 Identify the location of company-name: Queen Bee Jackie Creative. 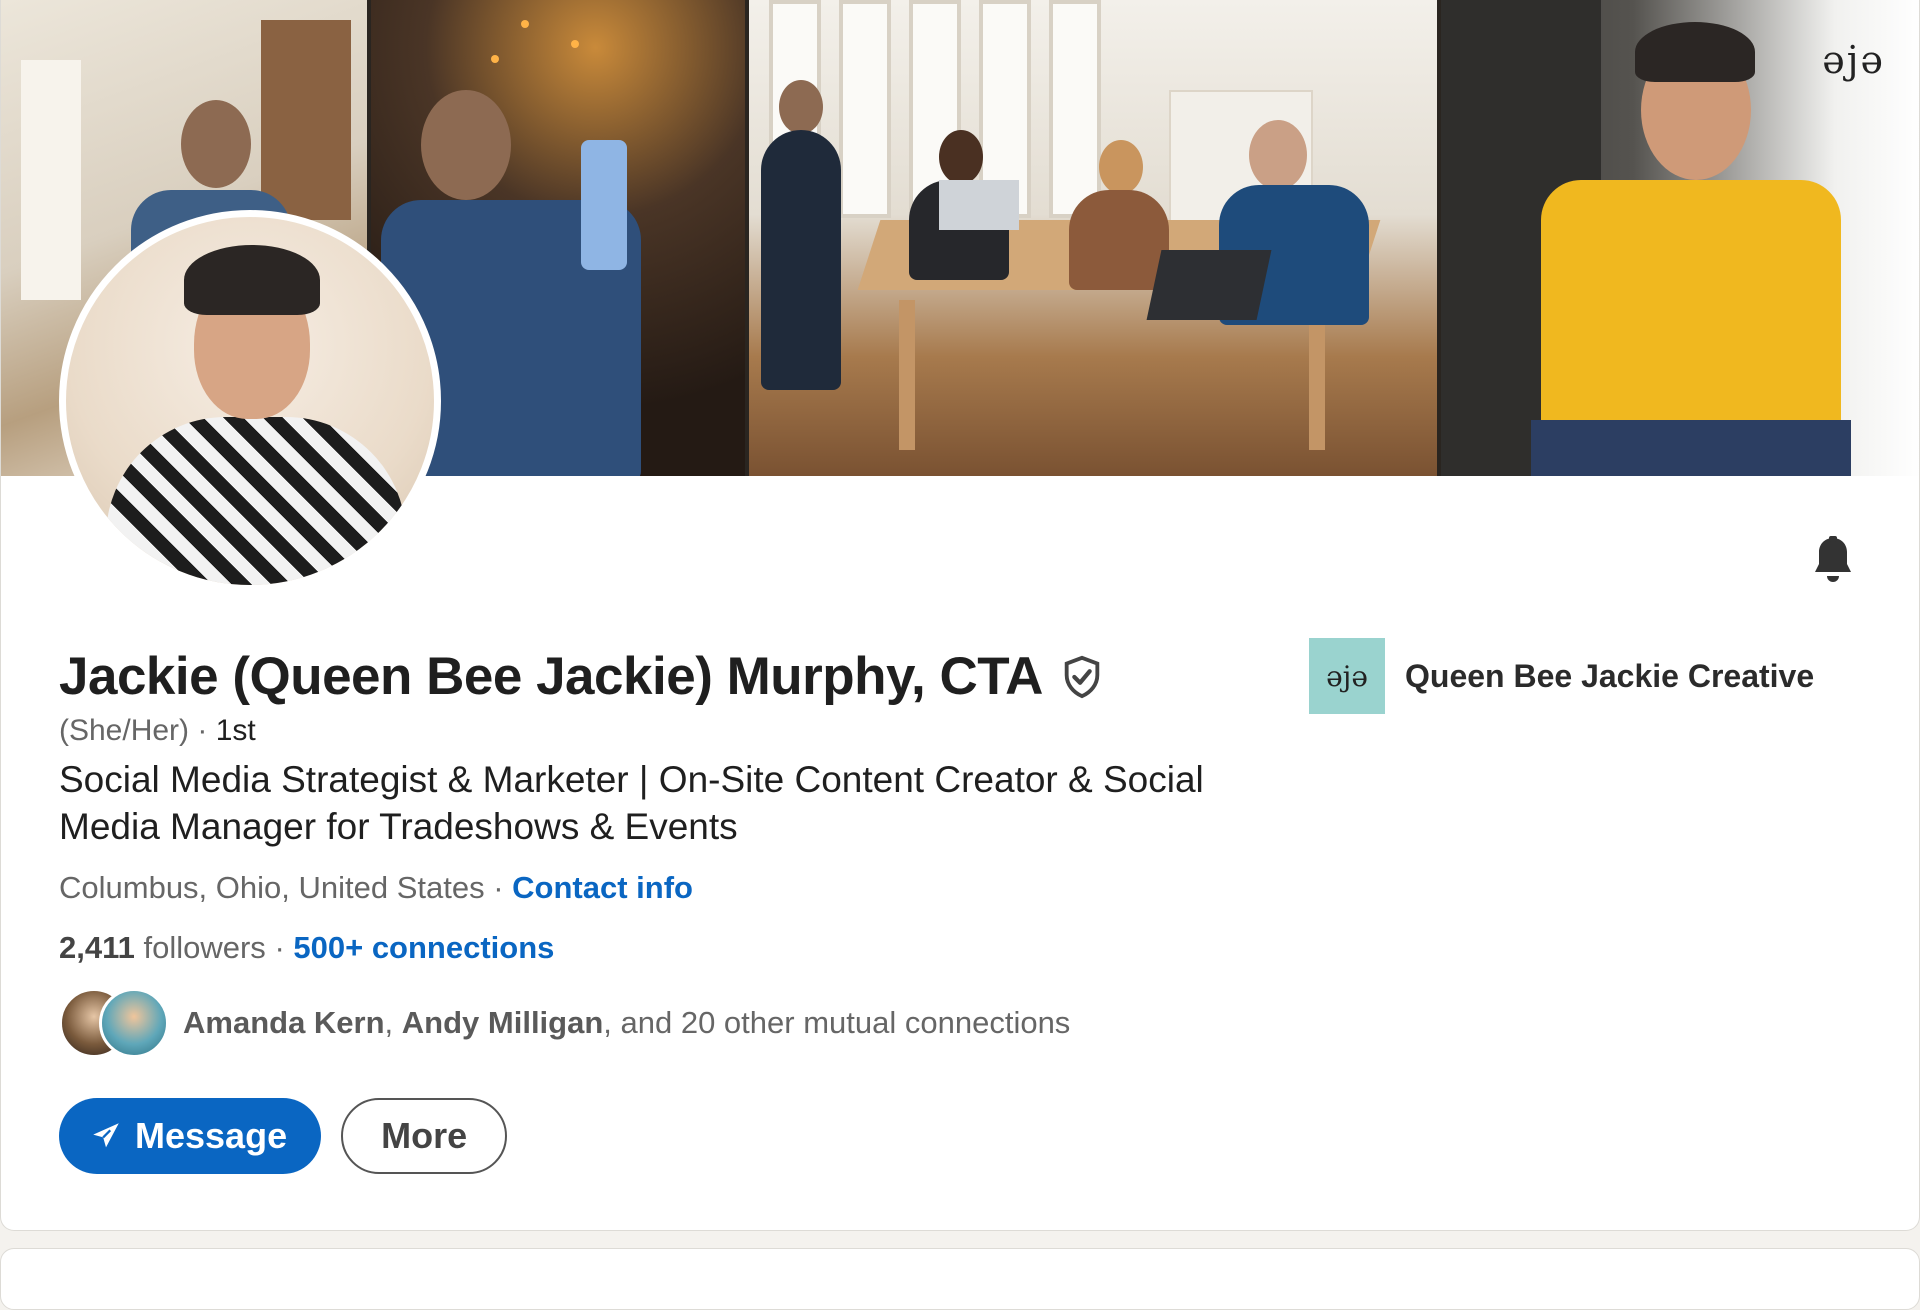
(1610, 675).